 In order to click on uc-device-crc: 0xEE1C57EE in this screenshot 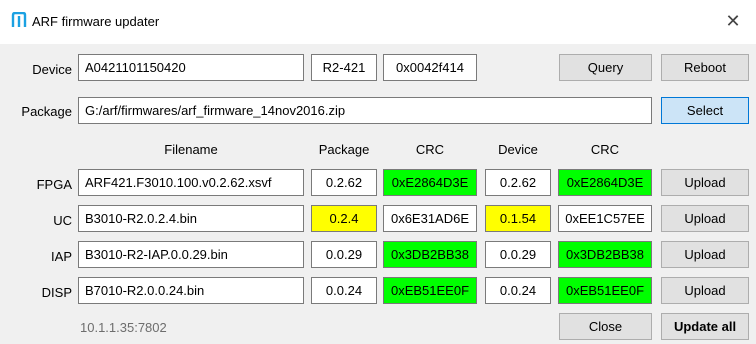, I will do `click(605, 218)`.